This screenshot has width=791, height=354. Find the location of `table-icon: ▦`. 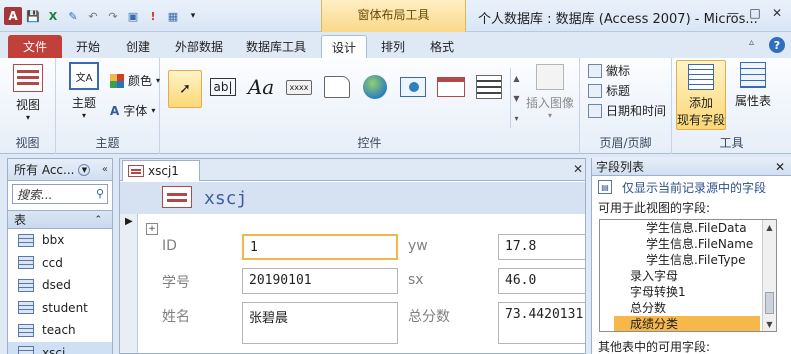

table-icon: ▦ is located at coordinates (173, 16).